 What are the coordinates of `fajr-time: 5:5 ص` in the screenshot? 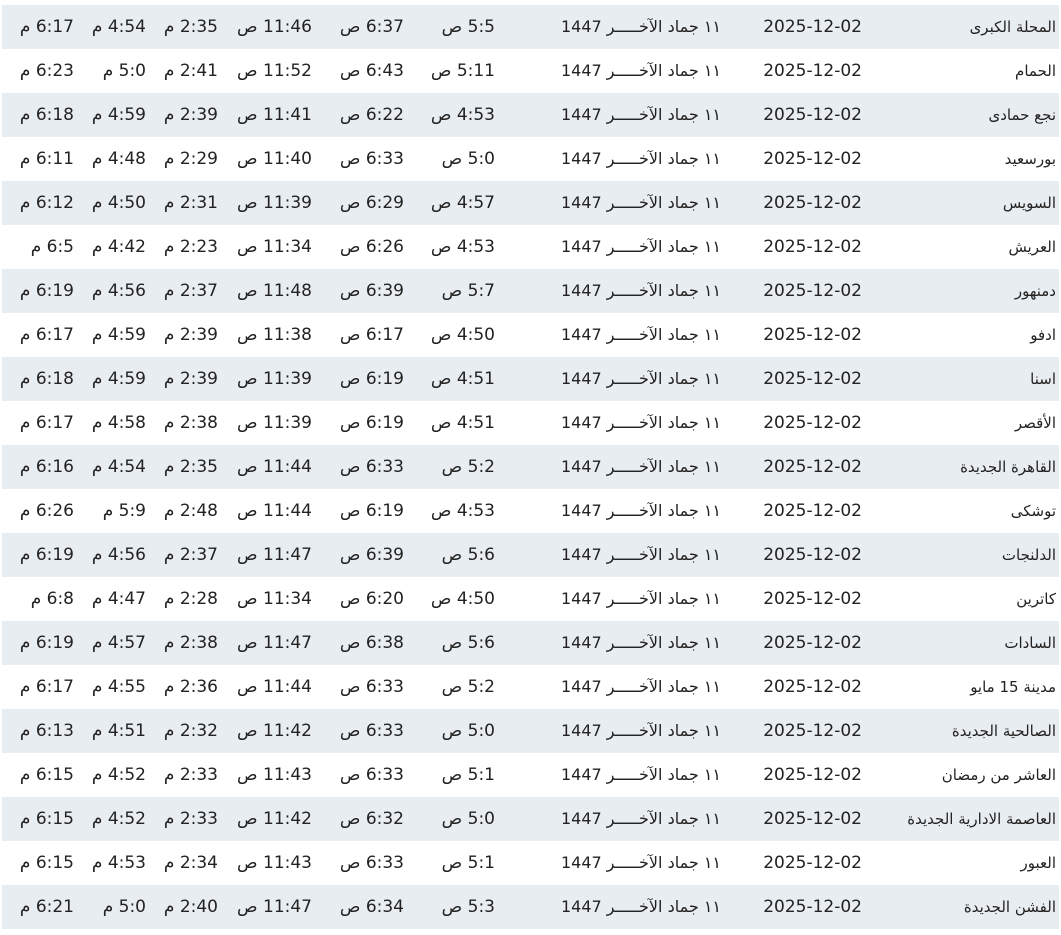 It's located at (468, 27).